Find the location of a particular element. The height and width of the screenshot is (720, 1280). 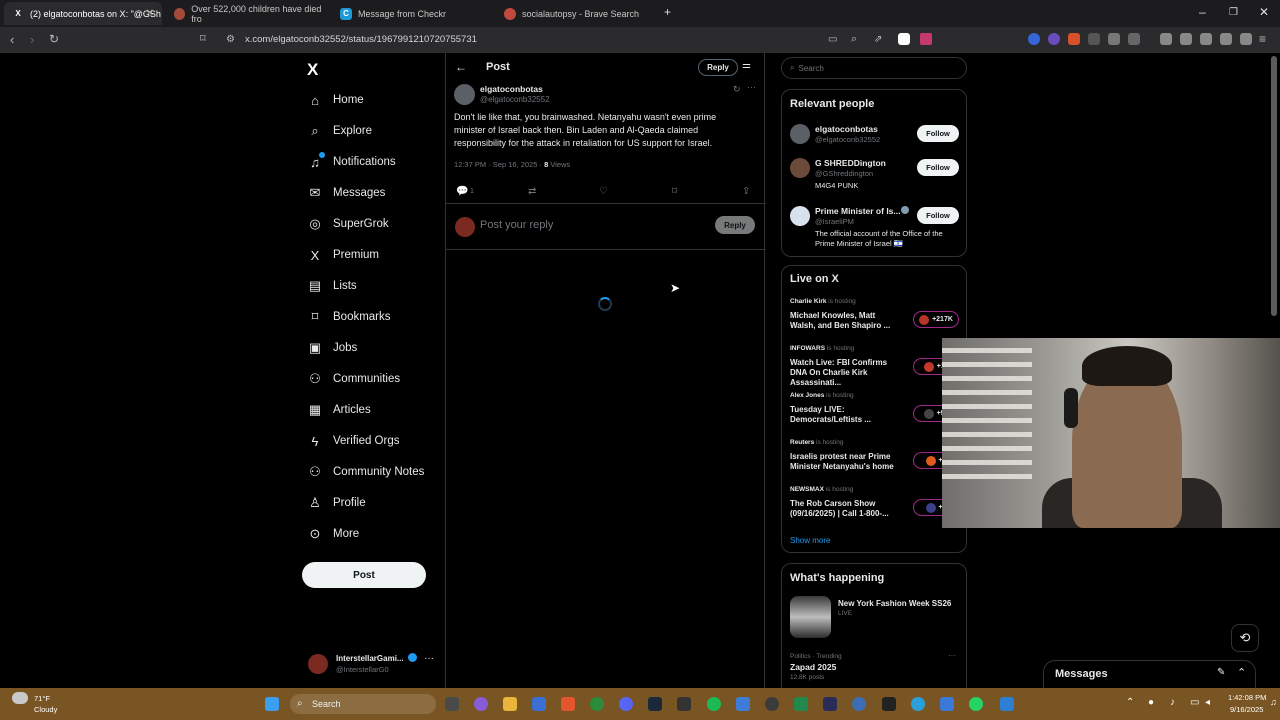

zoom-icon: ⌕ is located at coordinates (854, 39).